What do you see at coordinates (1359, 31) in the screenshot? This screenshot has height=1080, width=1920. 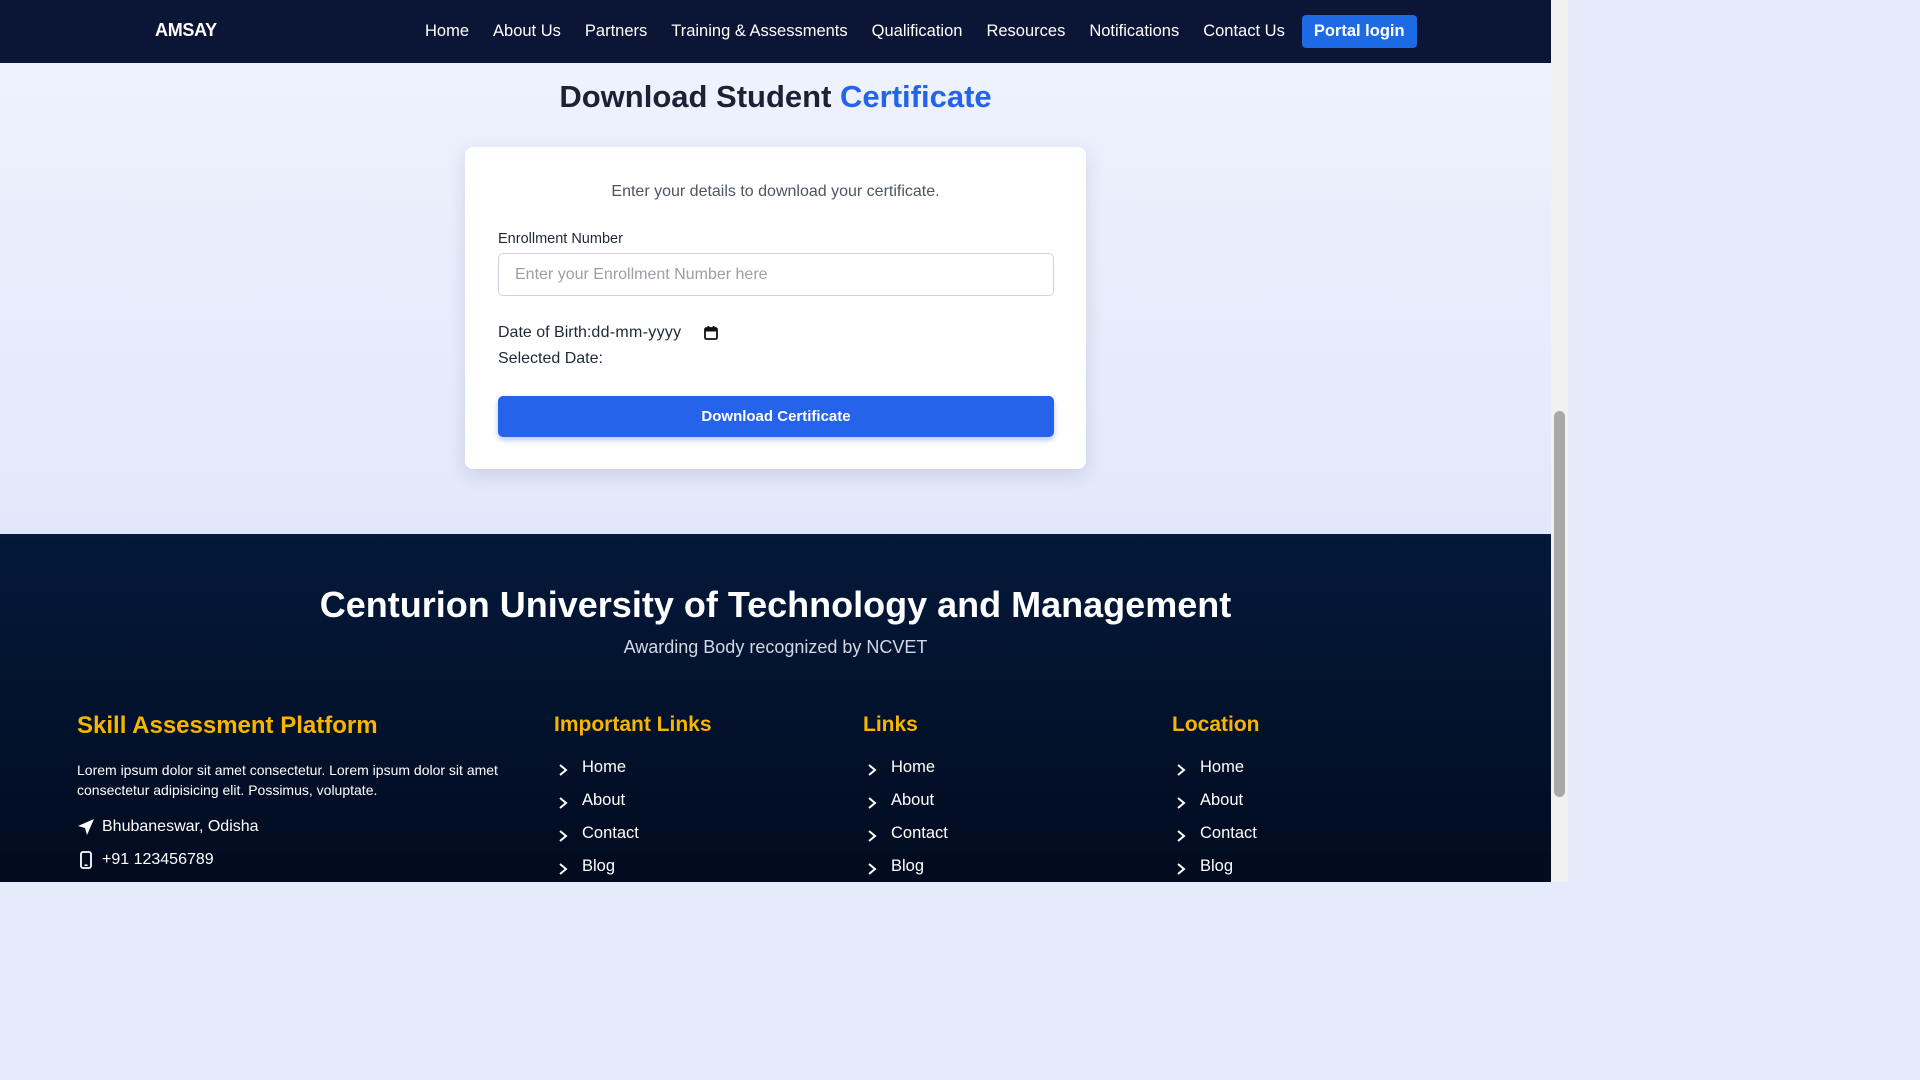 I see `portal-login-button: Portal login` at bounding box center [1359, 31].